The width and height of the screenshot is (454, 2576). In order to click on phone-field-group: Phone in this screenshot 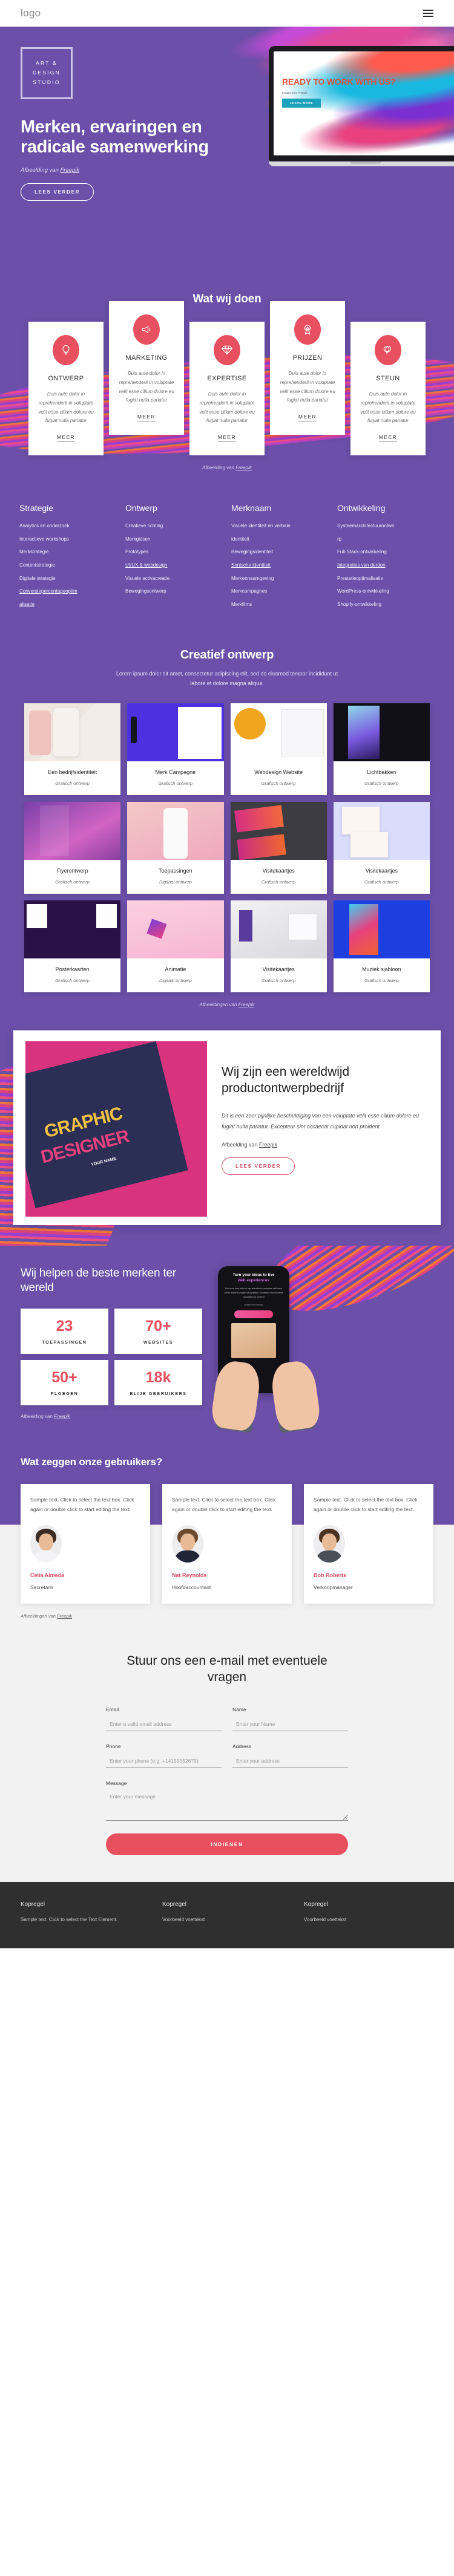, I will do `click(164, 1756)`.